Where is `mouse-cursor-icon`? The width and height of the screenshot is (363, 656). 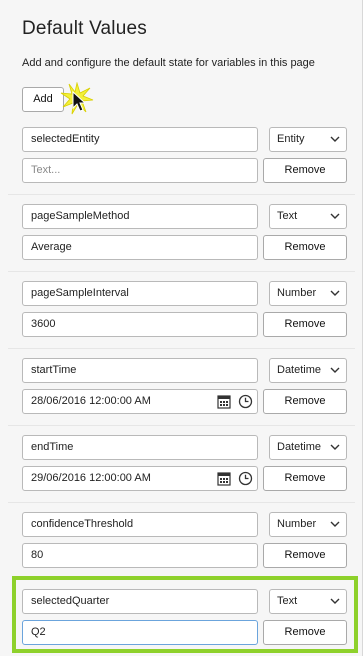
mouse-cursor-icon is located at coordinates (77, 98).